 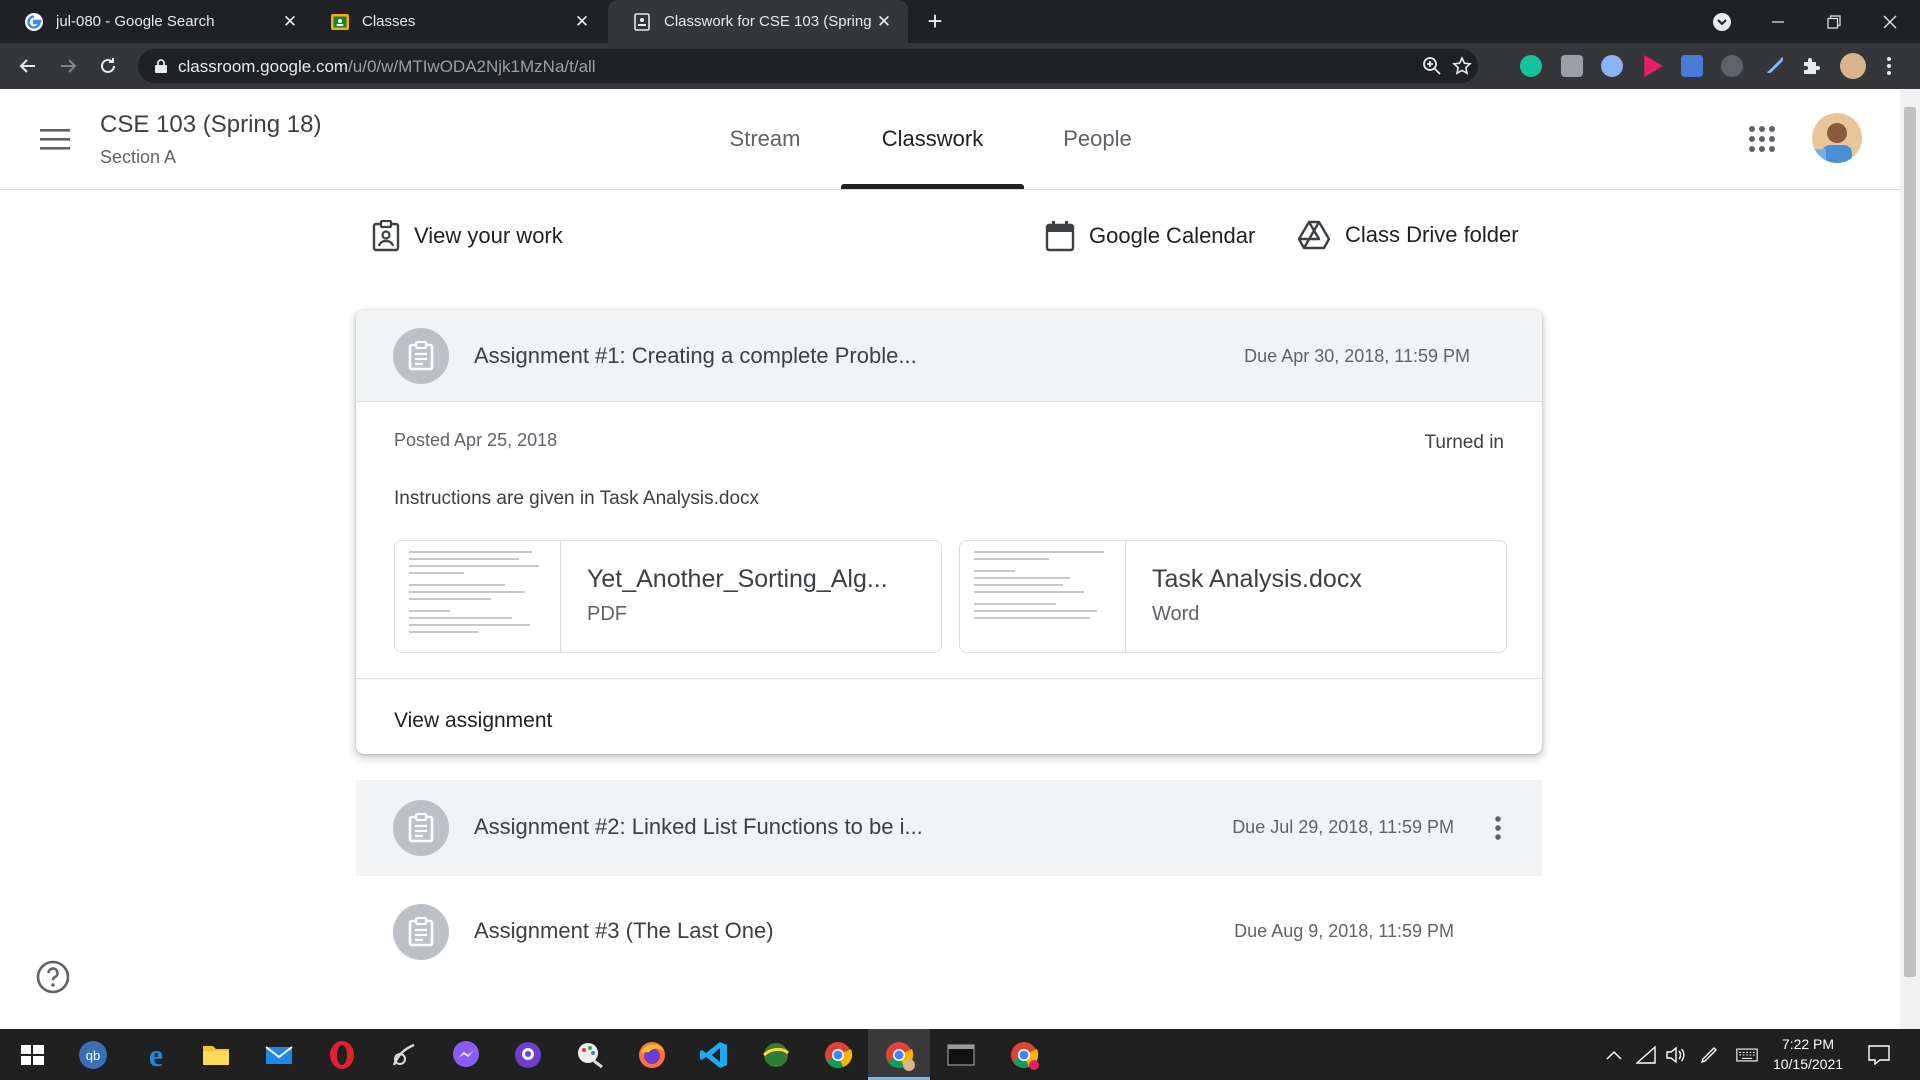 I want to click on profile-avatar-icon, so click(x=1853, y=66).